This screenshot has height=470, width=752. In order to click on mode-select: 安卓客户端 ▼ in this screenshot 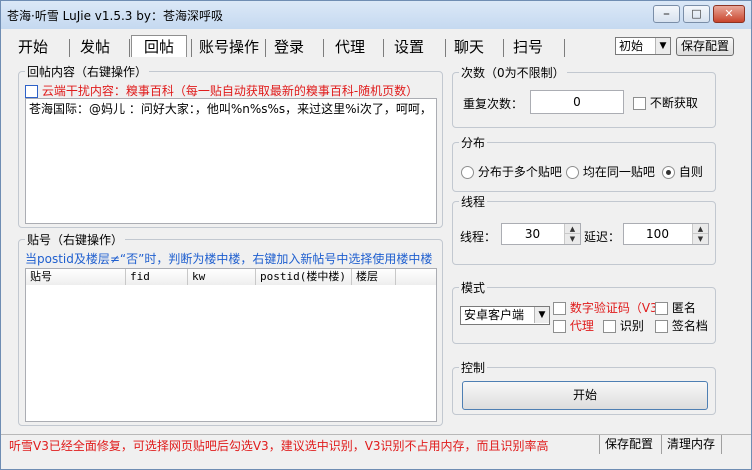, I will do `click(505, 315)`.